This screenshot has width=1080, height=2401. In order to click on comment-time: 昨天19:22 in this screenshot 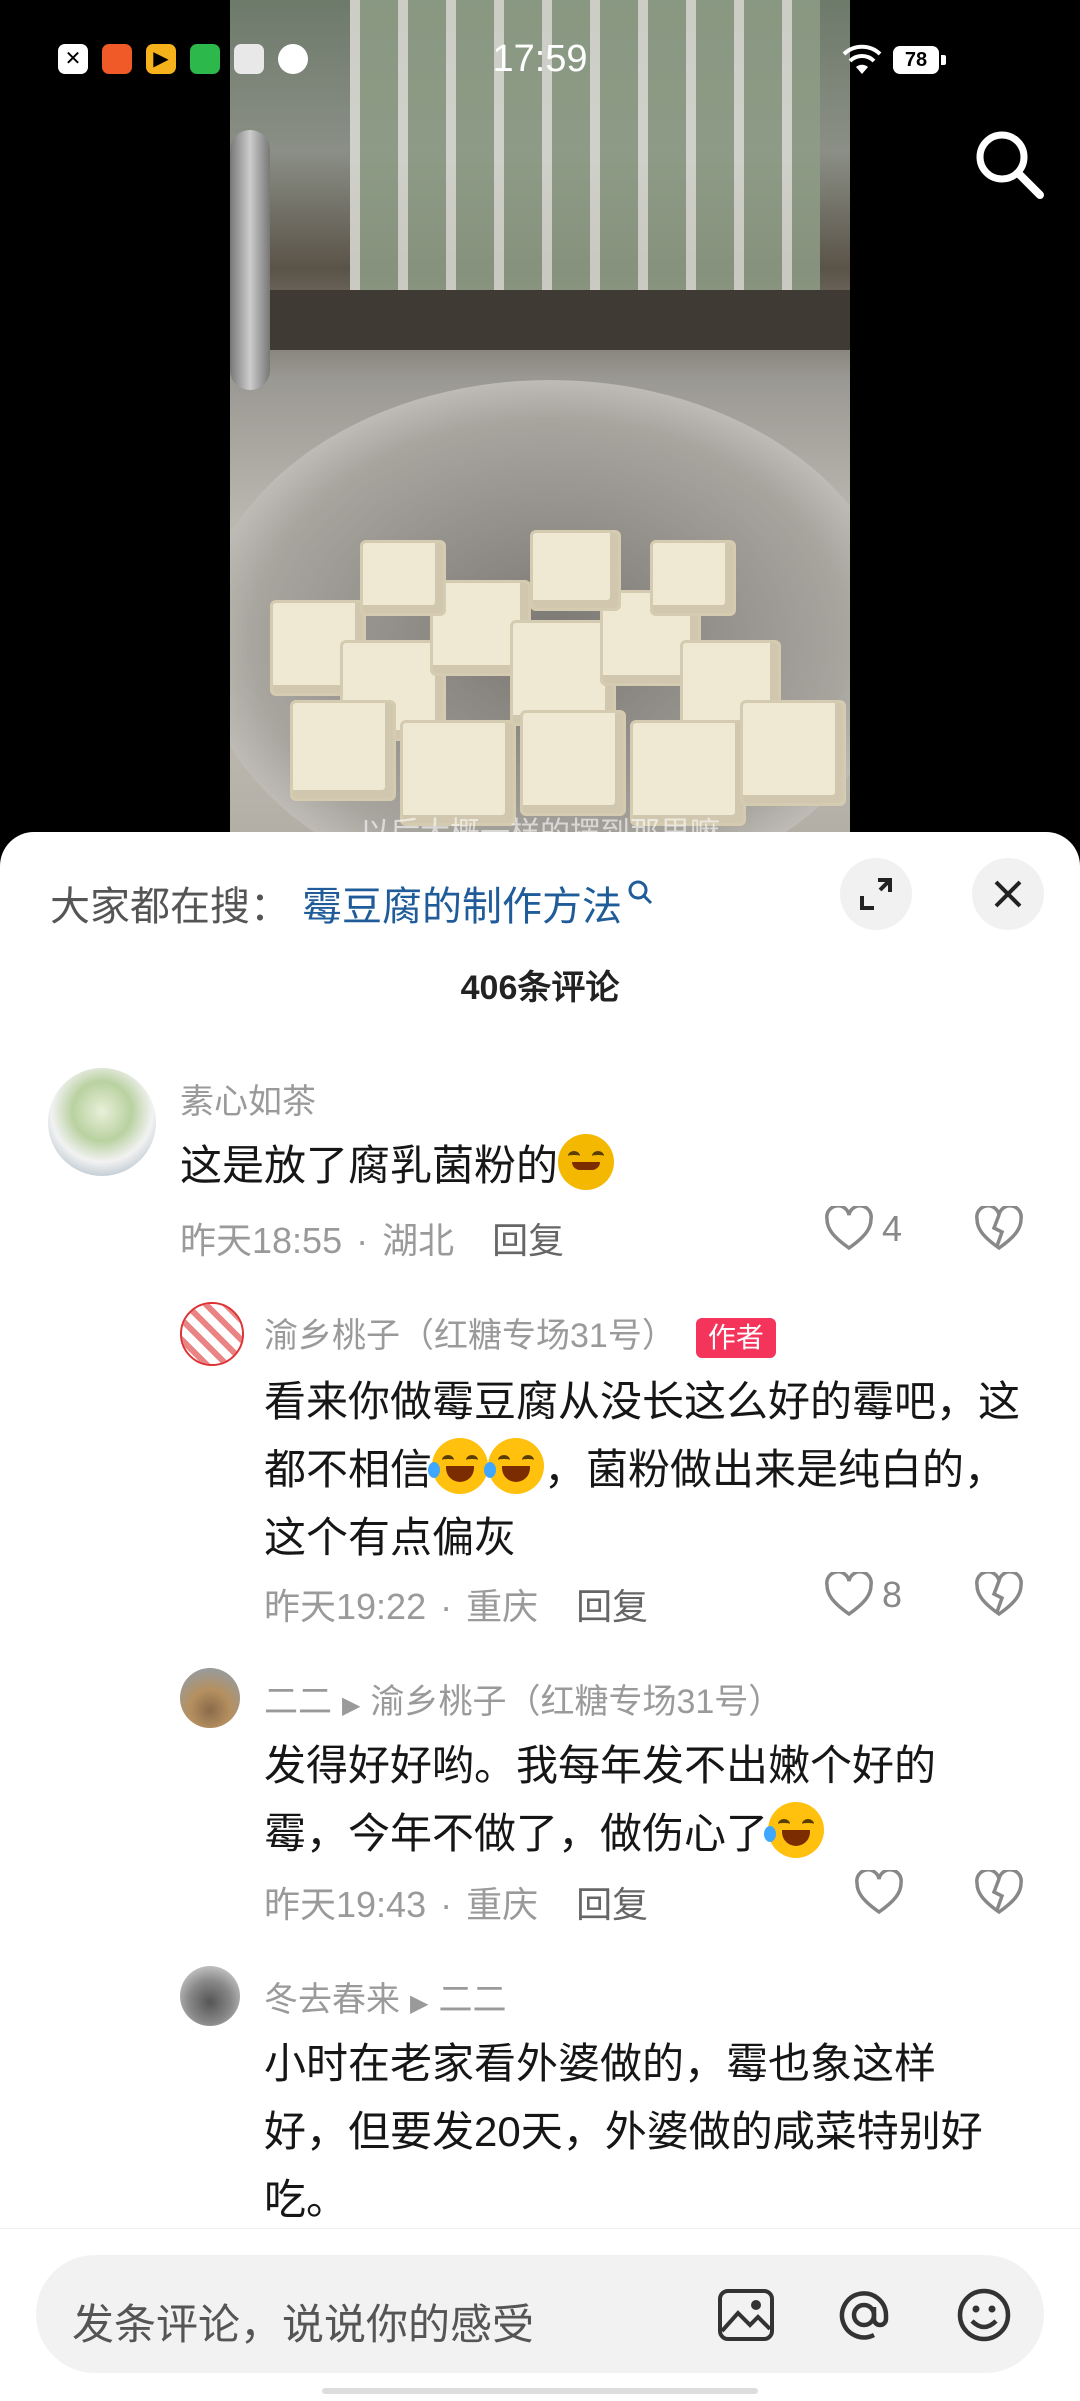, I will do `click(345, 1606)`.